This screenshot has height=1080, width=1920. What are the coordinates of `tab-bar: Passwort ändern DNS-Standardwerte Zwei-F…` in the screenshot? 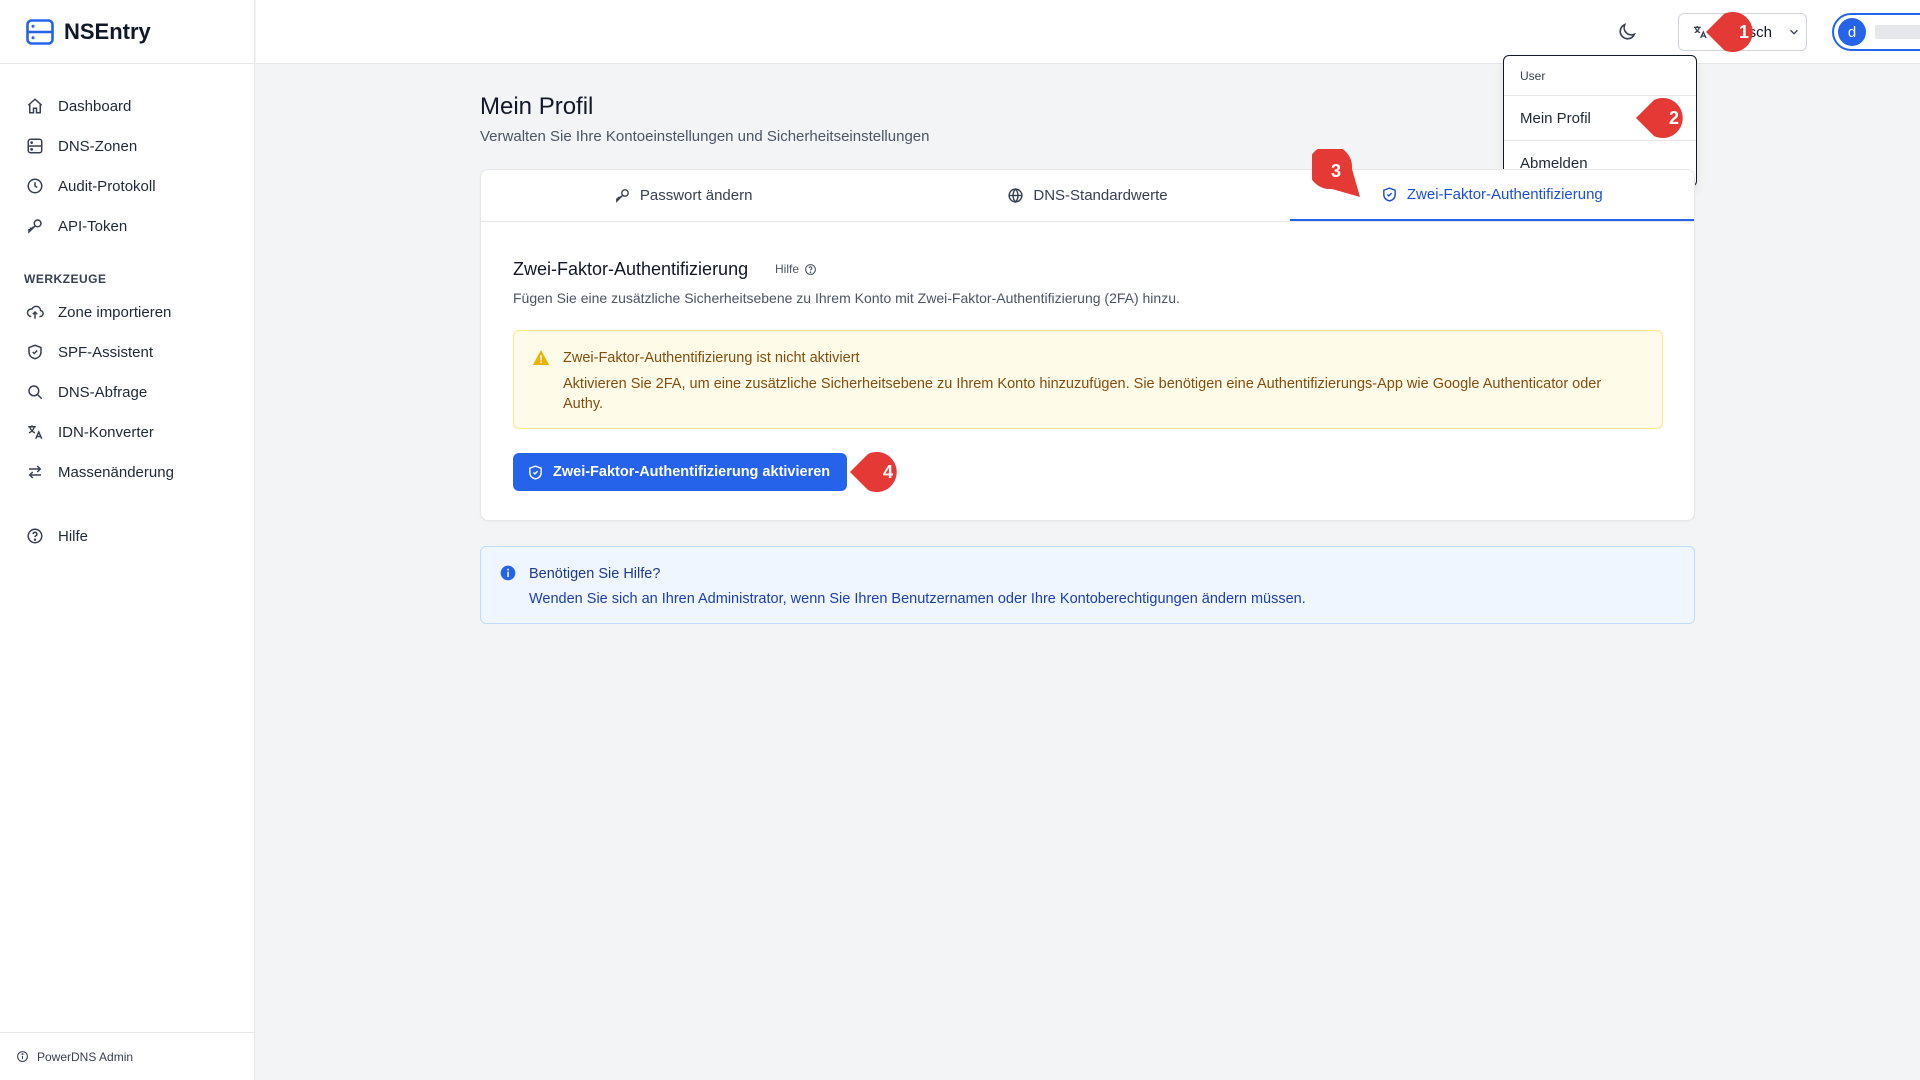 It's located at (1087, 196).